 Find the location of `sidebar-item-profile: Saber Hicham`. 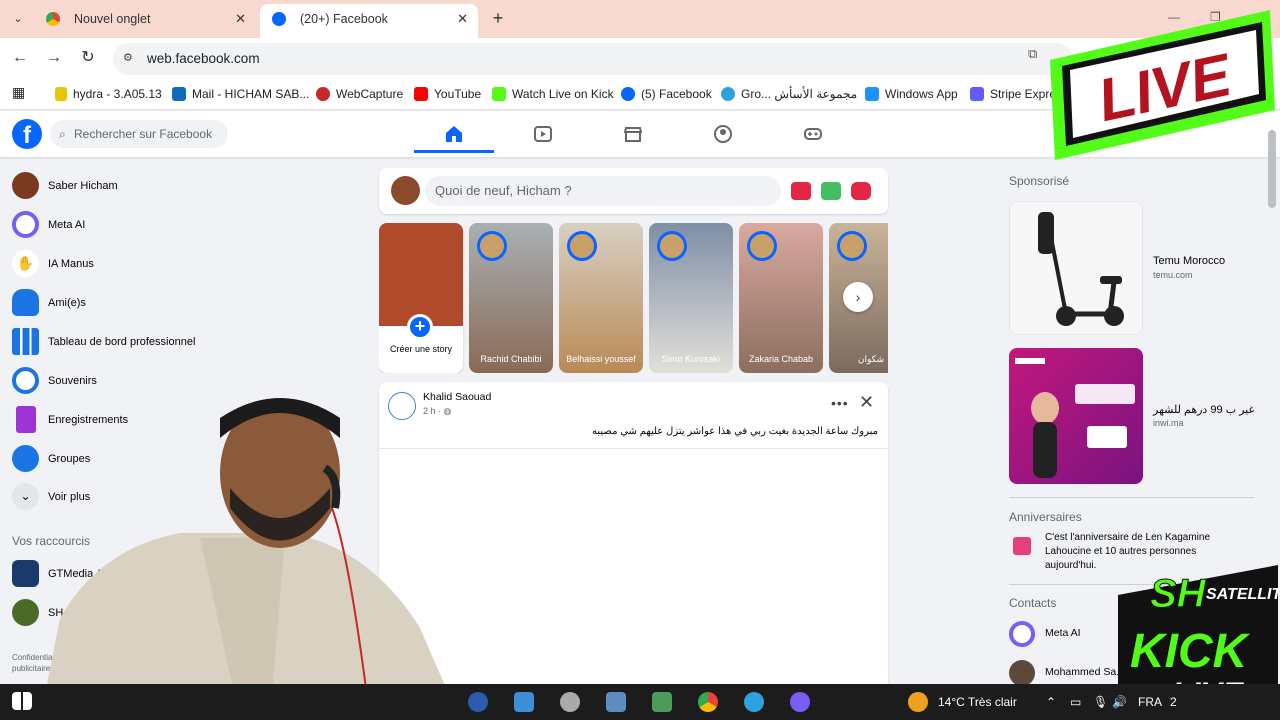

sidebar-item-profile: Saber Hicham is located at coordinates (177, 186).